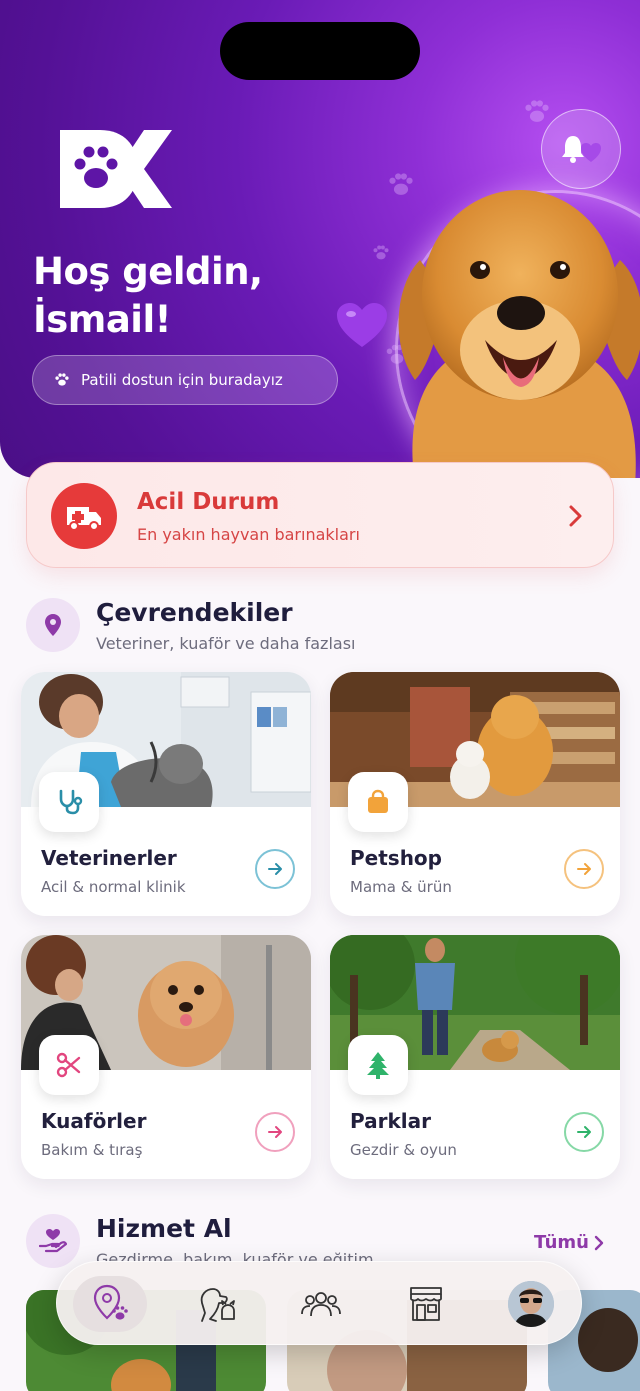 The height and width of the screenshot is (1391, 640). What do you see at coordinates (164, 1228) in the screenshot?
I see `services-title: Hizmet Al` at bounding box center [164, 1228].